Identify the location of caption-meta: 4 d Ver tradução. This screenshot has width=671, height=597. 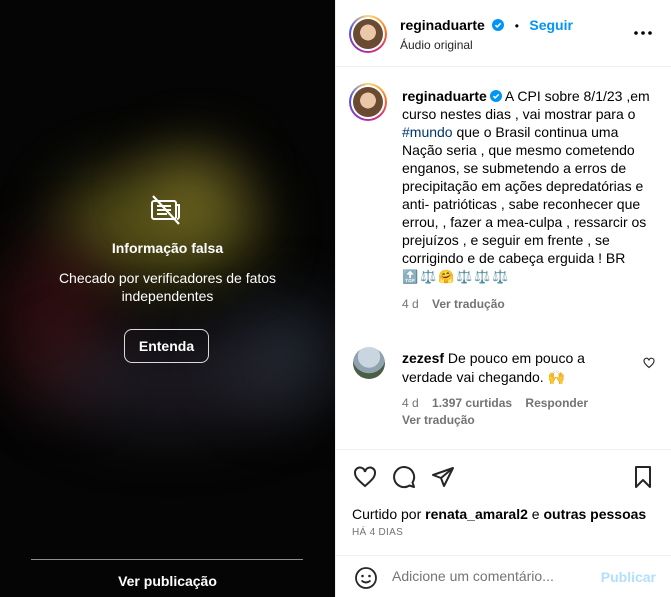
(526, 304).